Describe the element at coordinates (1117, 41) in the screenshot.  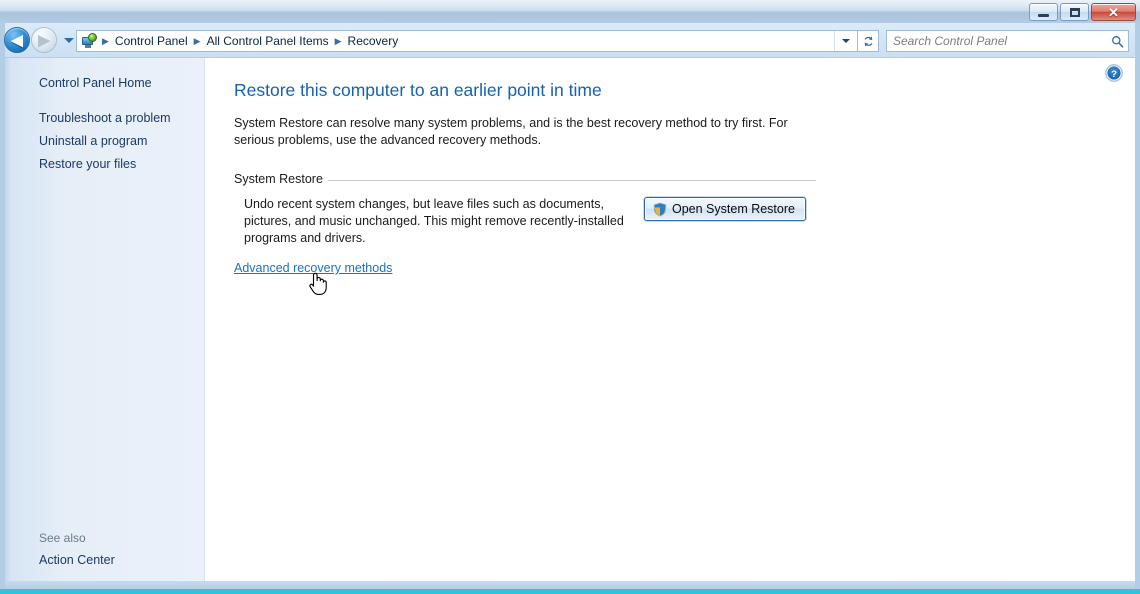
I see `search-icon` at that location.